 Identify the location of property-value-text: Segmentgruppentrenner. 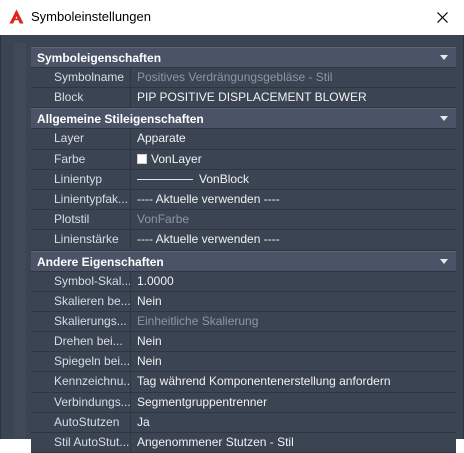
(202, 401).